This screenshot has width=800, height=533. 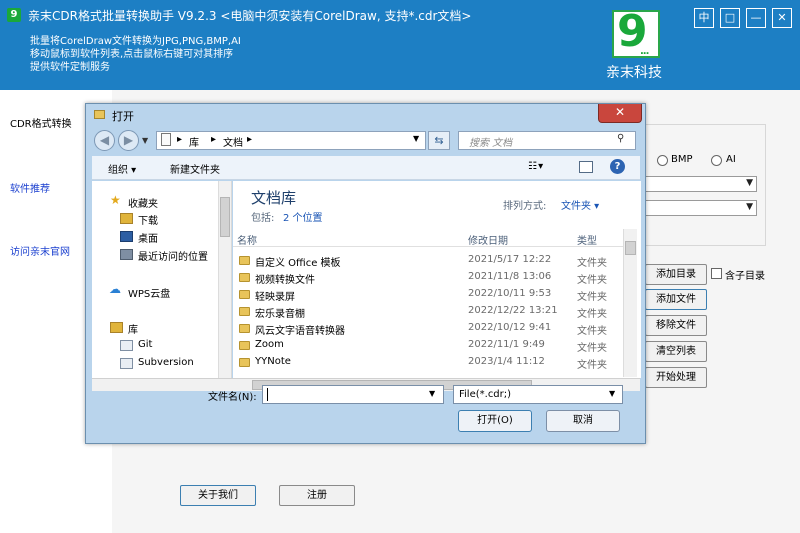 What do you see at coordinates (756, 18) in the screenshot?
I see `minimize-button: —` at bounding box center [756, 18].